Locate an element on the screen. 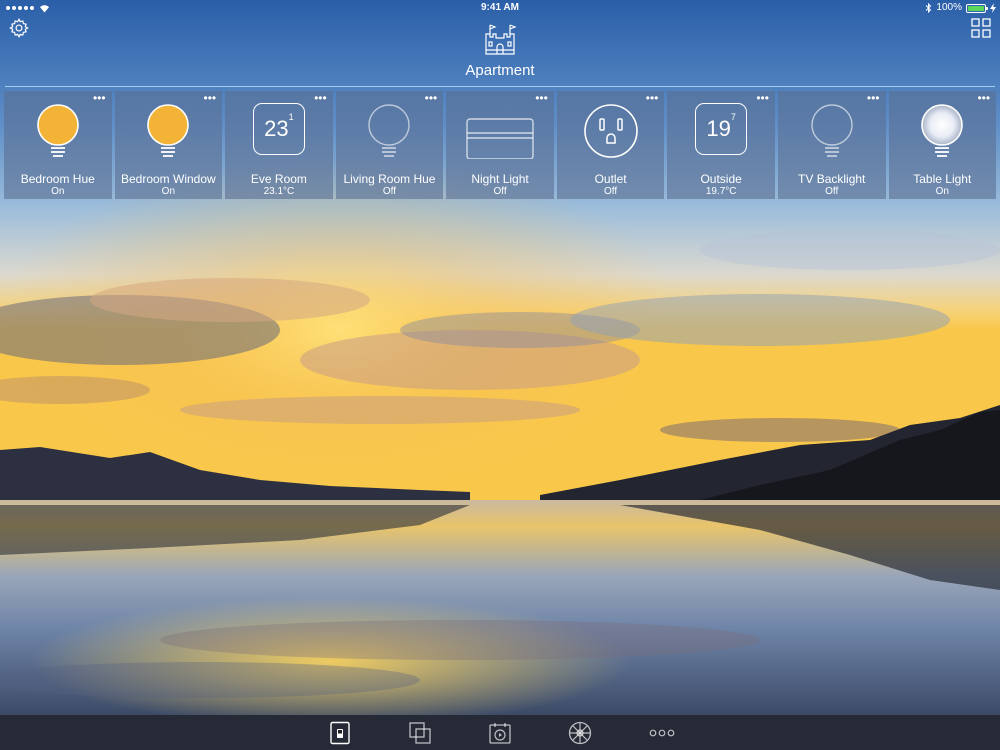  tile-name: Night Light is located at coordinates (500, 179).